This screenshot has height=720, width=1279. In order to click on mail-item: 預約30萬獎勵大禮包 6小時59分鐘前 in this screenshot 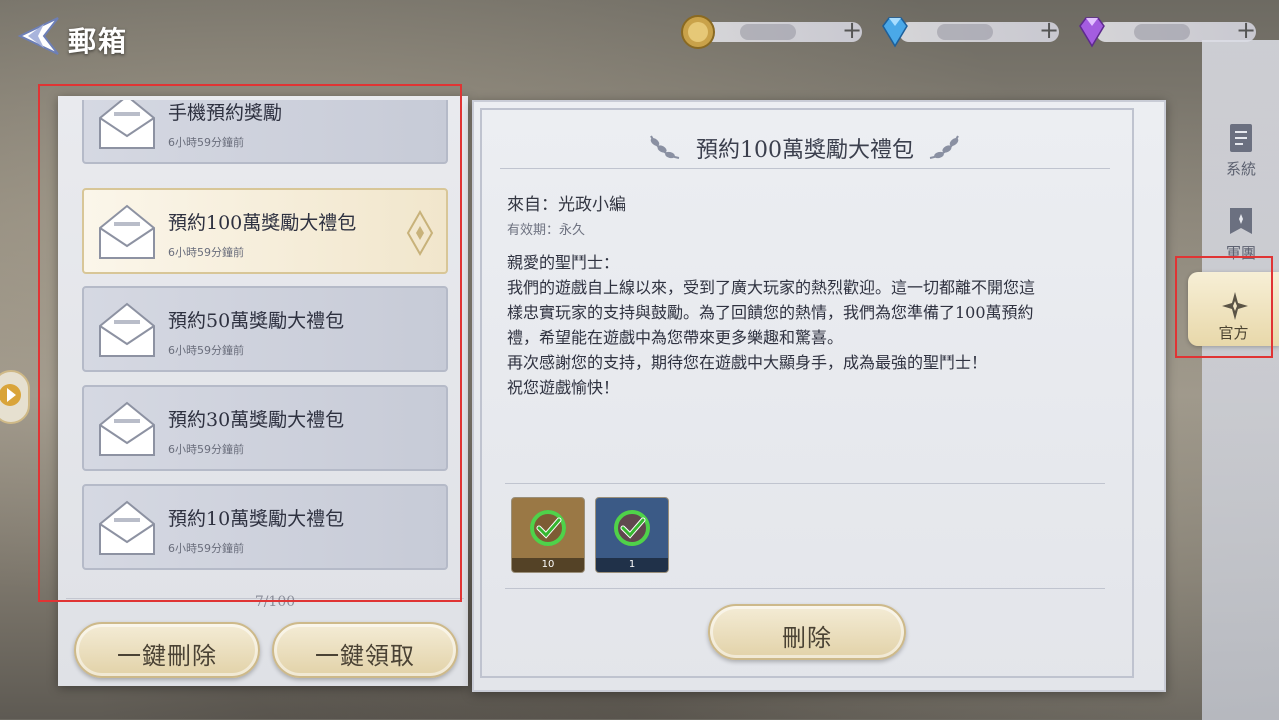, I will do `click(265, 428)`.